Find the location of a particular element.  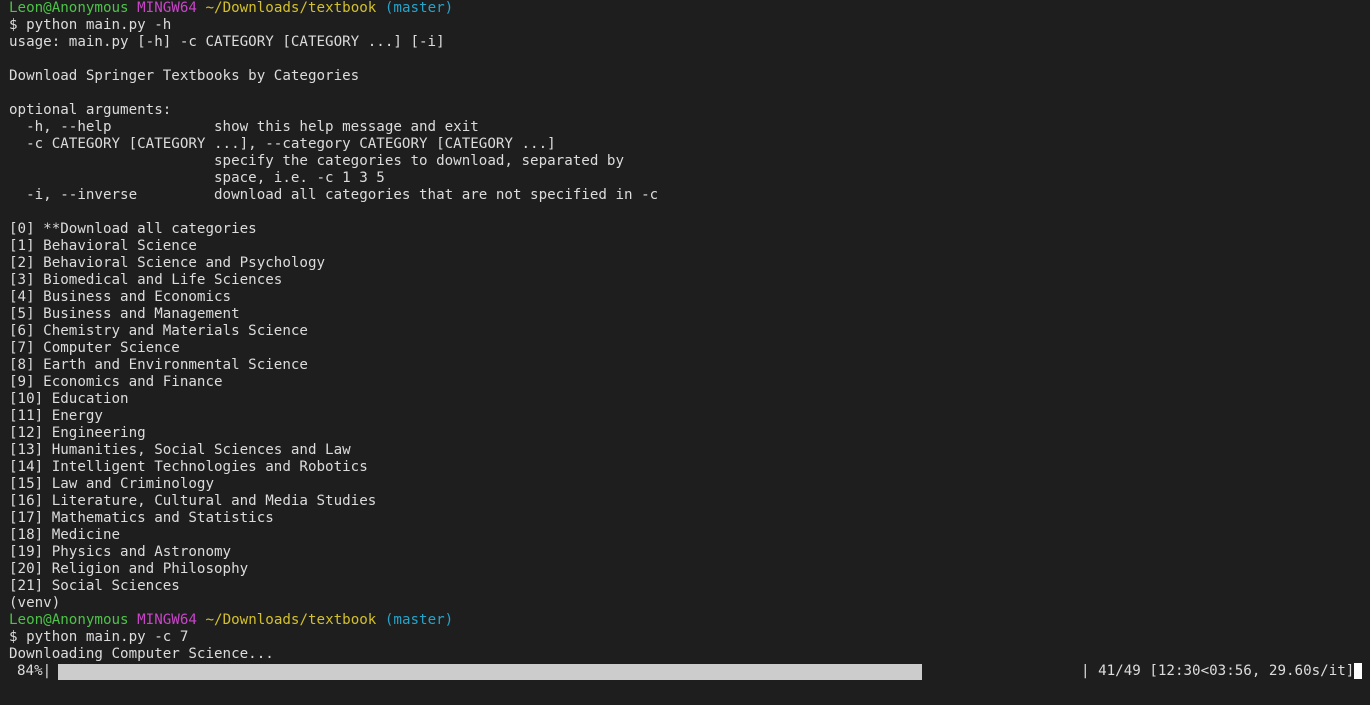

category-item: [17] Mathematics and Statistics is located at coordinates (141, 518).